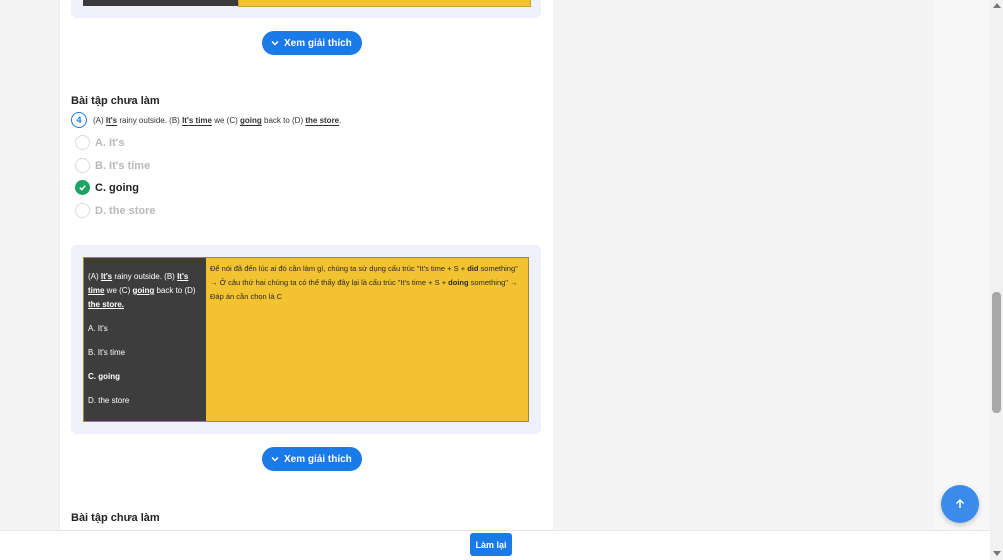 The height and width of the screenshot is (560, 1003). I want to click on option-c: C. going, so click(107, 187).